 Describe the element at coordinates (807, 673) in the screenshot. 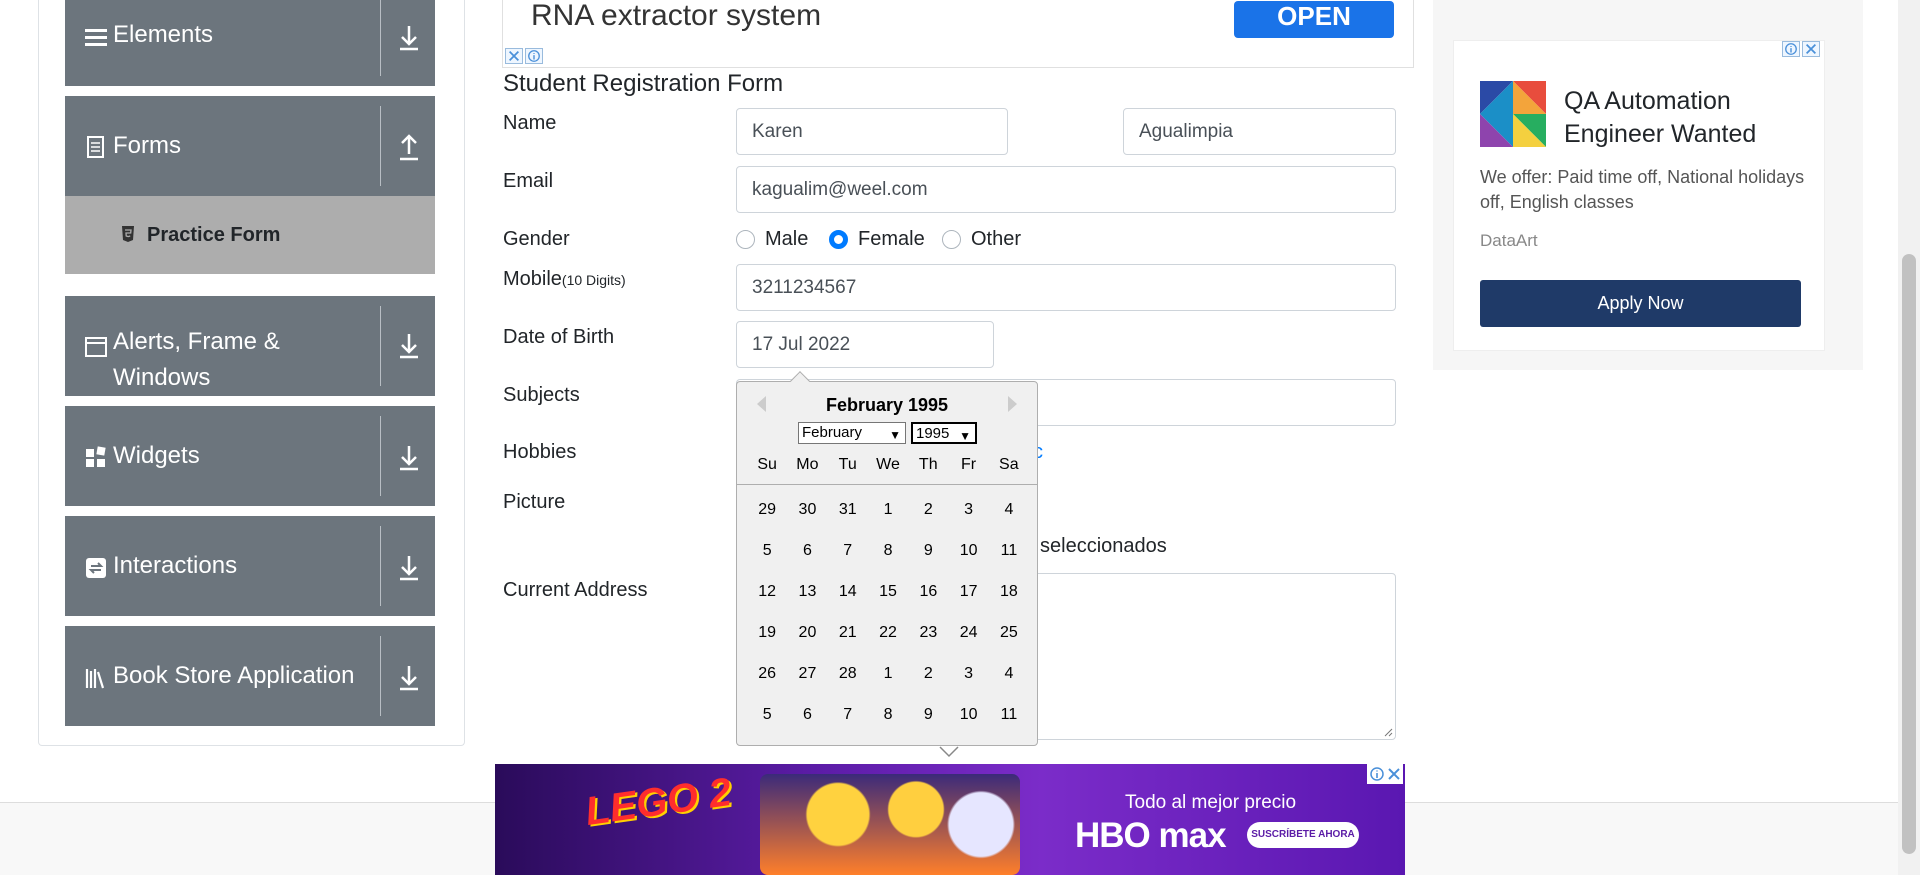

I see `calendar-day: 27` at that location.